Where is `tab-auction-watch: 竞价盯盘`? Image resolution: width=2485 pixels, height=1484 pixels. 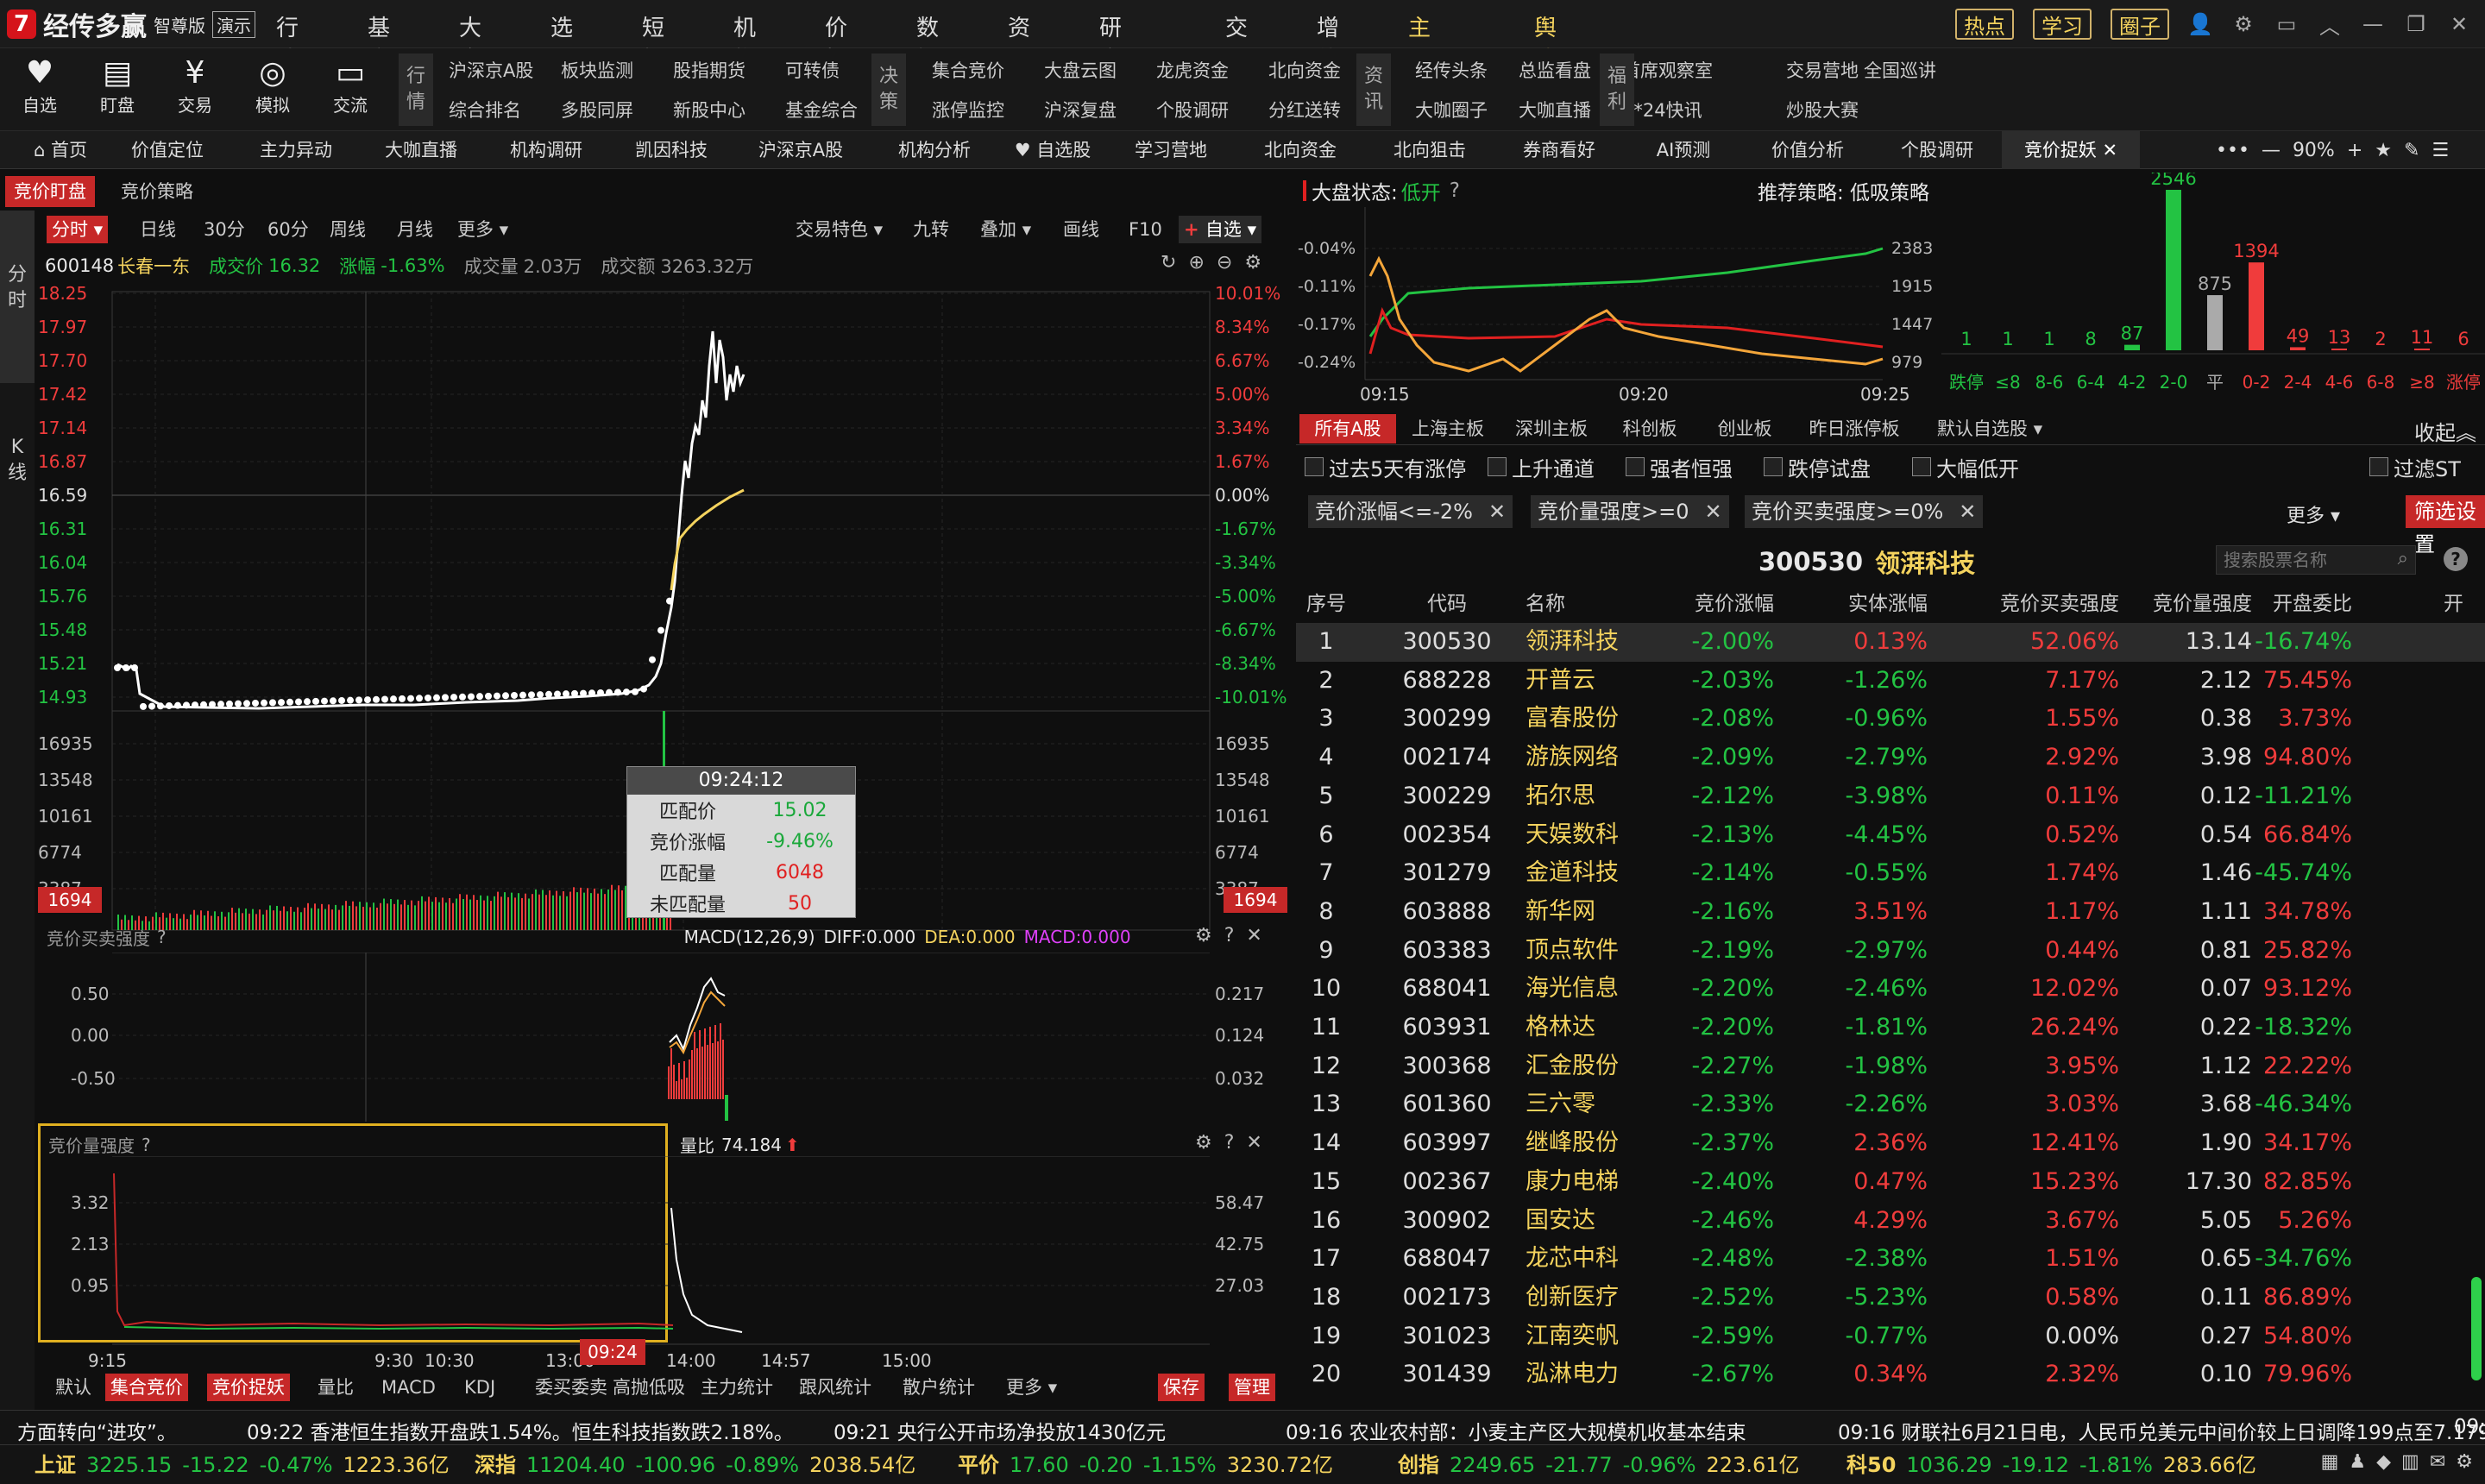 tab-auction-watch: 竞价盯盘 is located at coordinates (50, 191).